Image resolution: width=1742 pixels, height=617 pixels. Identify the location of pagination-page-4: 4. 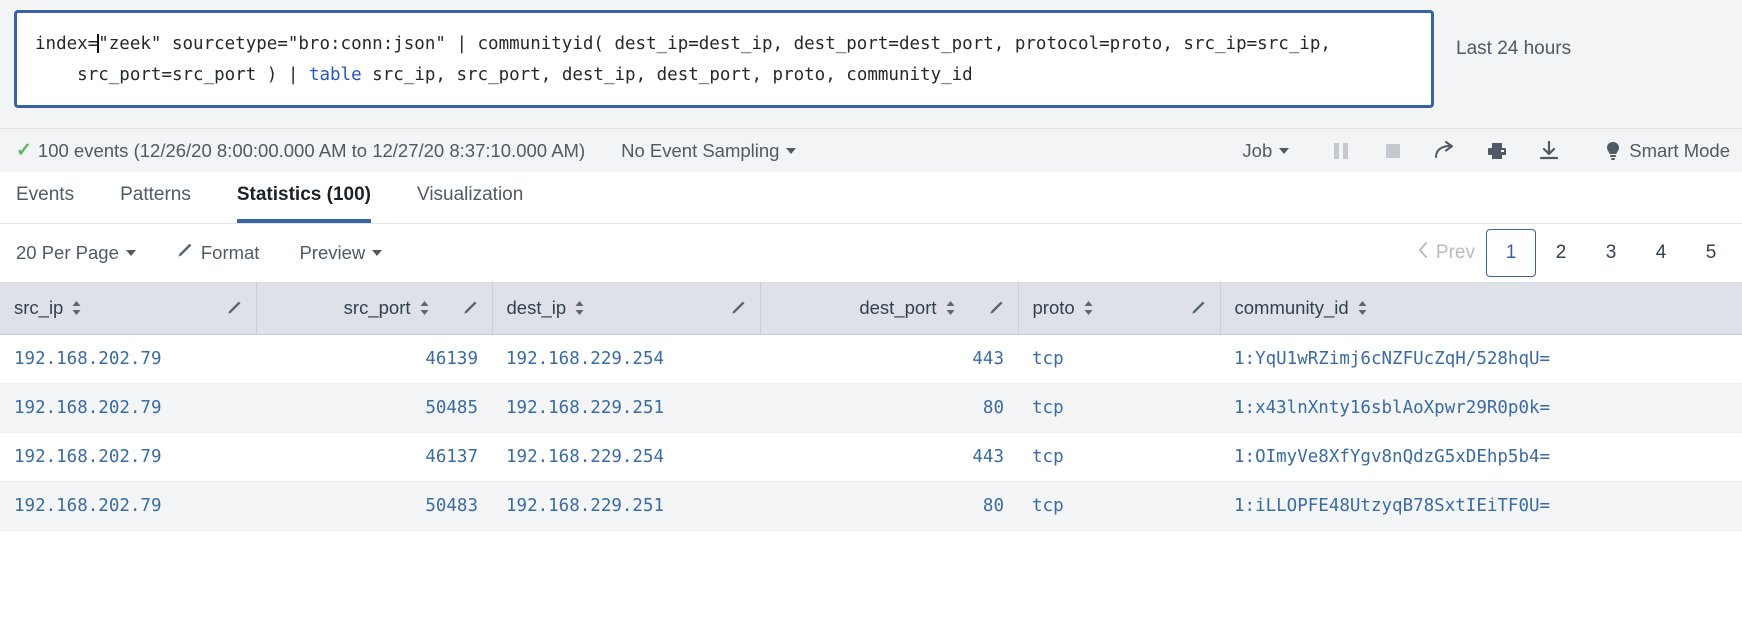
(1661, 253).